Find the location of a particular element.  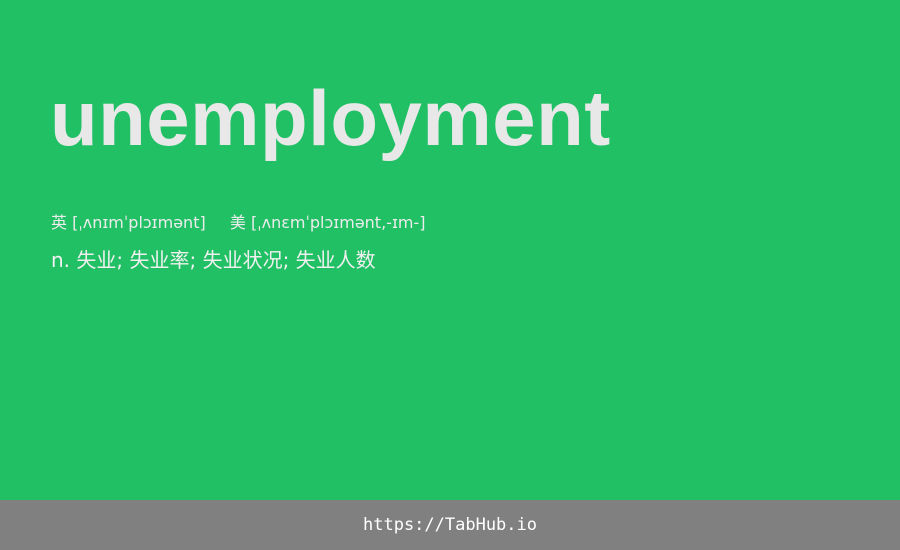

headword: unemployment is located at coordinates (330, 118).